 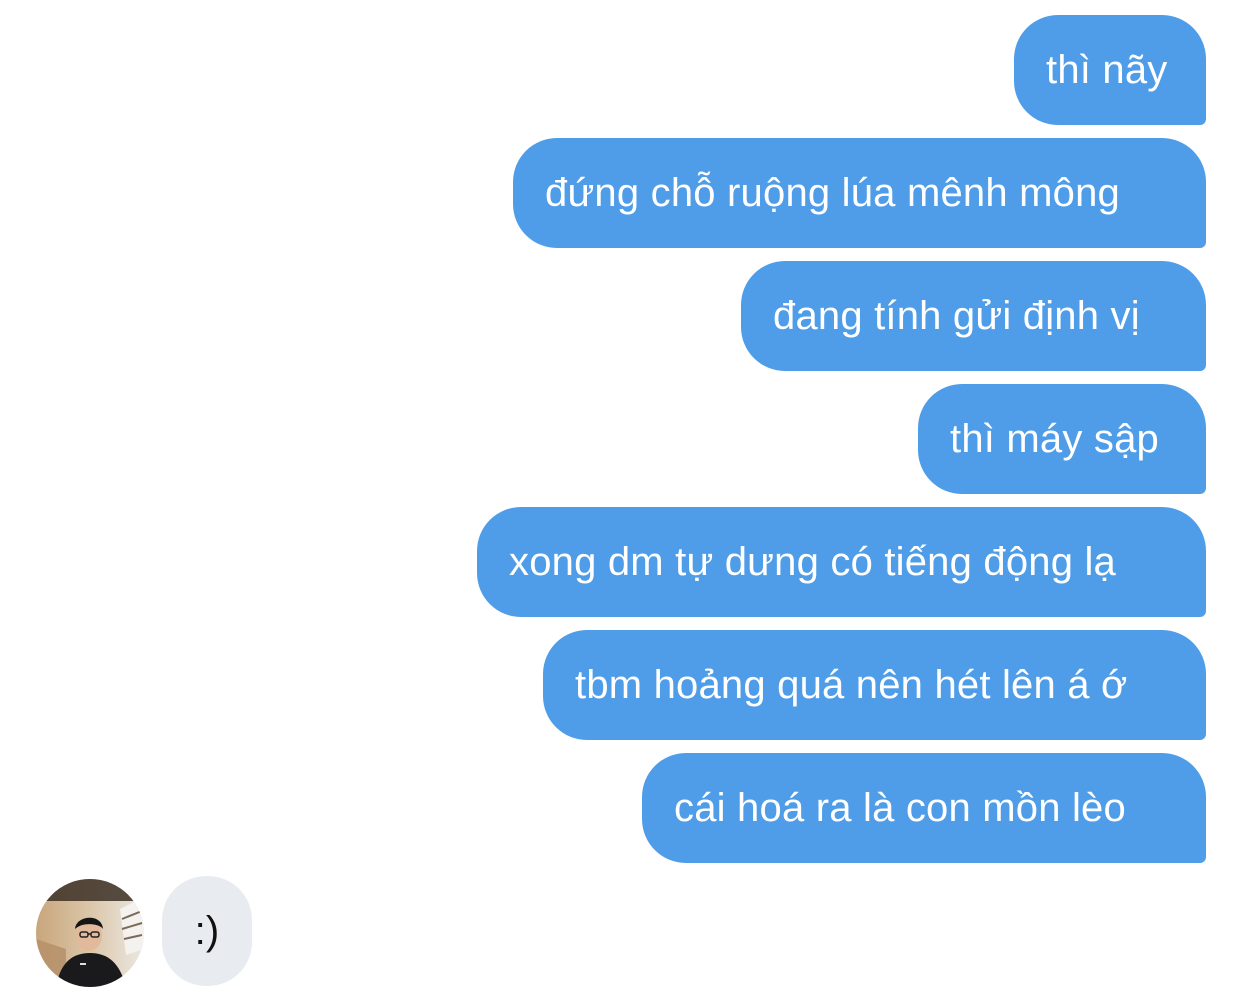 I want to click on message-text: cái hoá ra là con mồn lèo, so click(x=900, y=808).